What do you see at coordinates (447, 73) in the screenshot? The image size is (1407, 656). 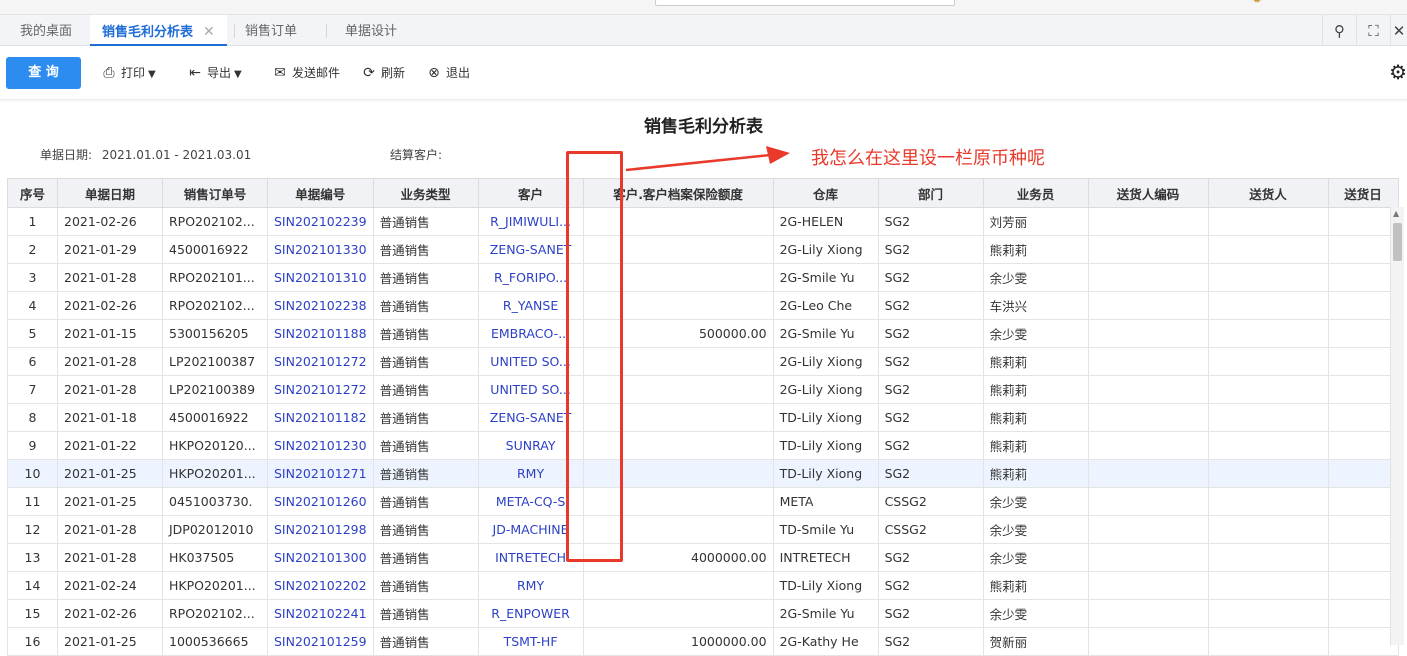 I see `exit-button: ⊗ 退出` at bounding box center [447, 73].